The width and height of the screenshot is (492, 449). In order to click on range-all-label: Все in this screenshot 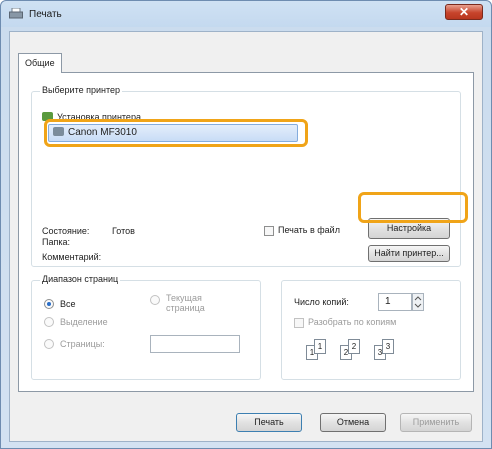, I will do `click(68, 304)`.